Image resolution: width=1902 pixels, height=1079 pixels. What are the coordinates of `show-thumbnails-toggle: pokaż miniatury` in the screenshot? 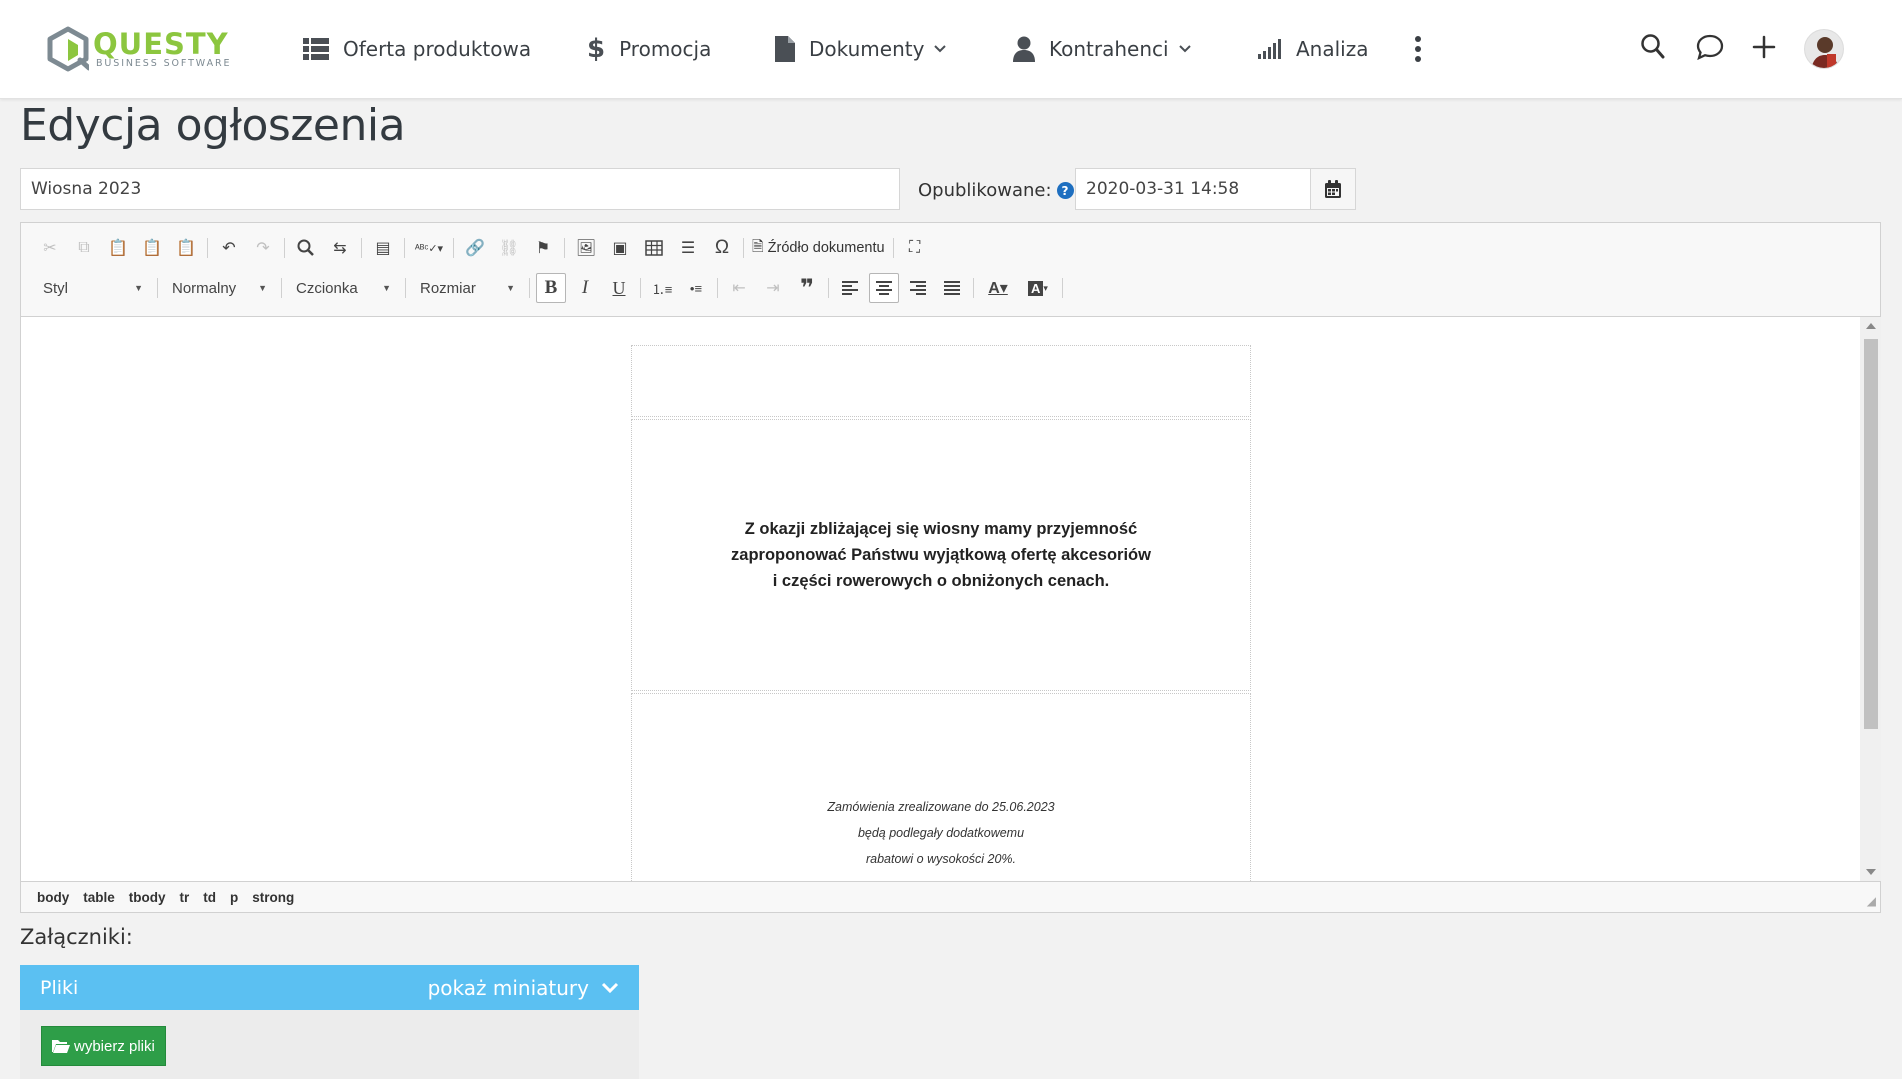 It's located at (523, 988).